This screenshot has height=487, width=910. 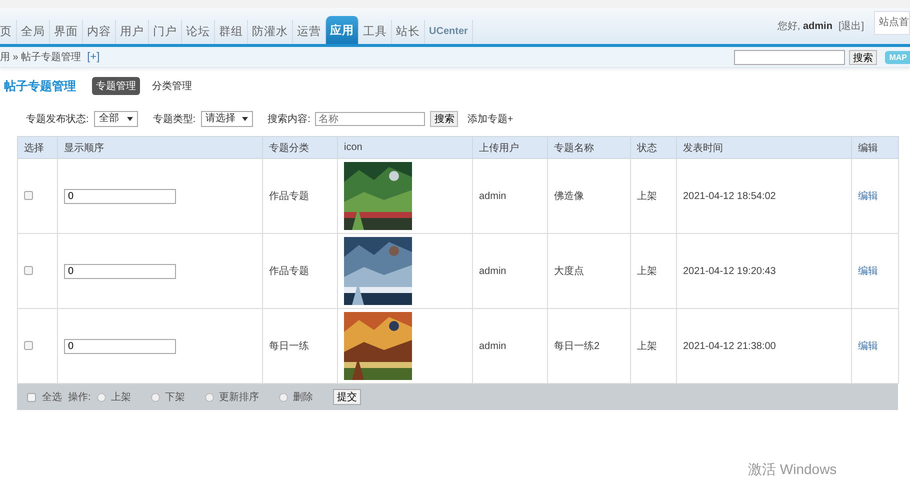 I want to click on nav-tab: UCenter, so click(x=449, y=32).